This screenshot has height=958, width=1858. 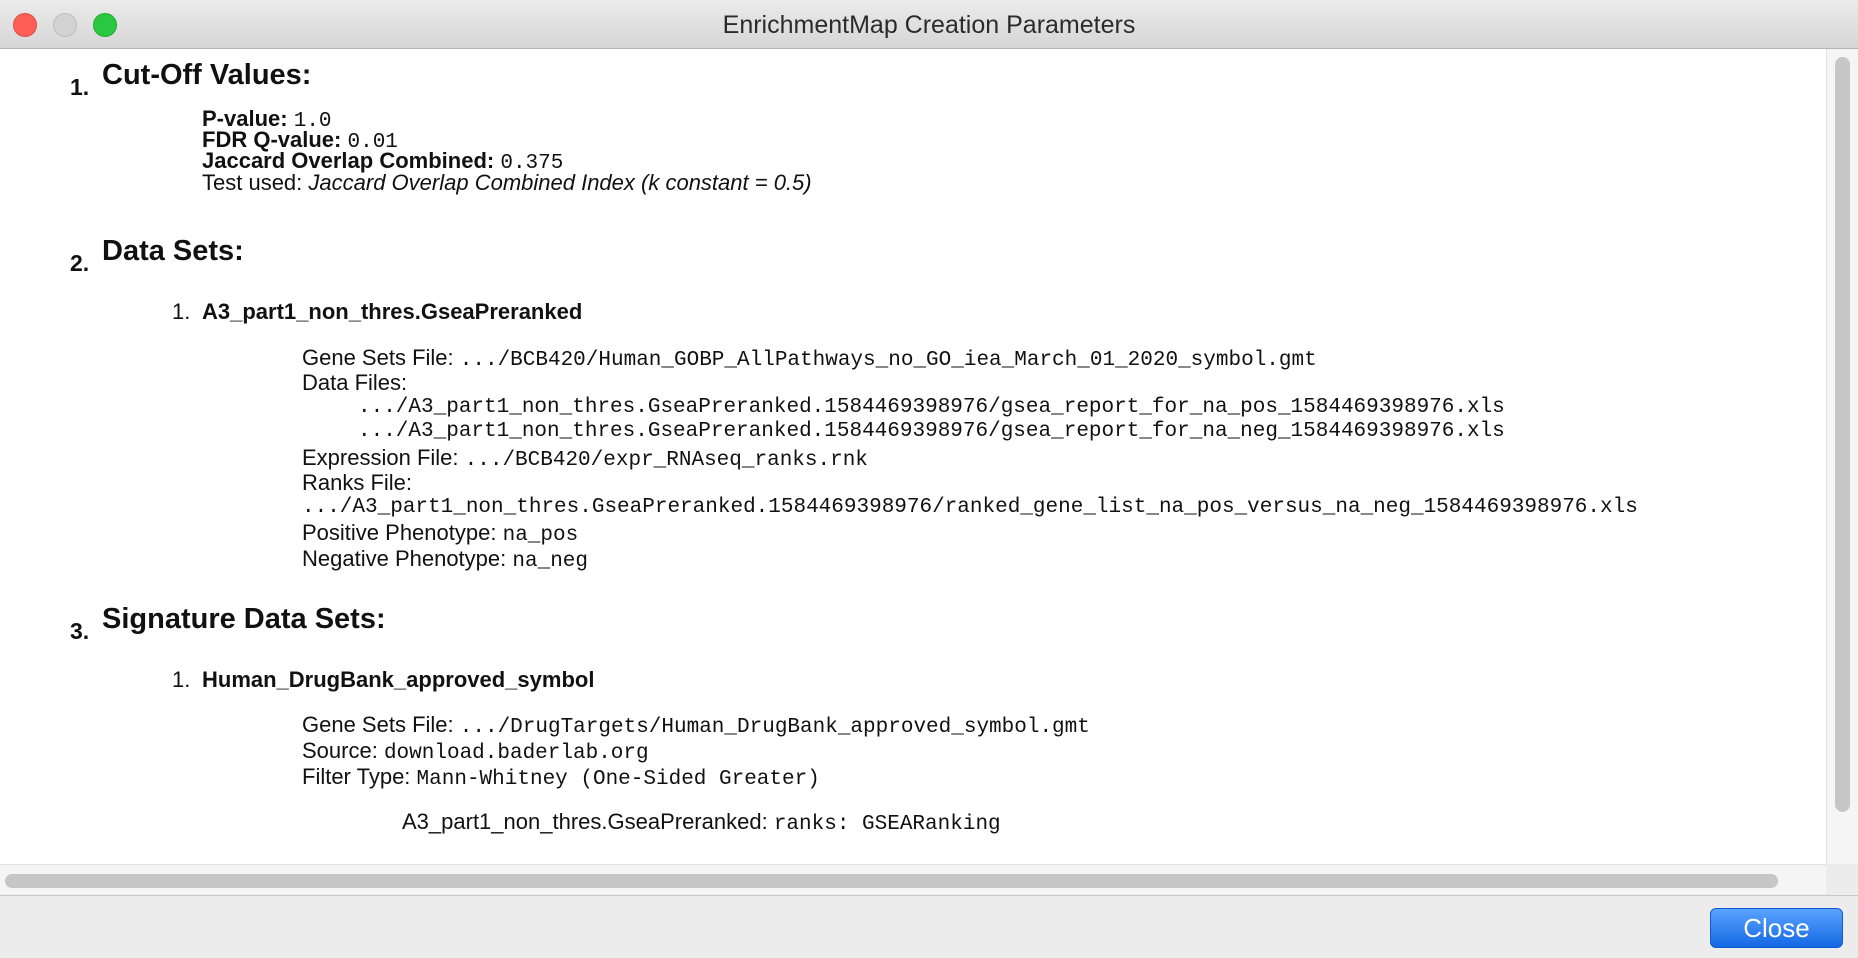 I want to click on section-number-signature: 3., so click(x=80, y=631).